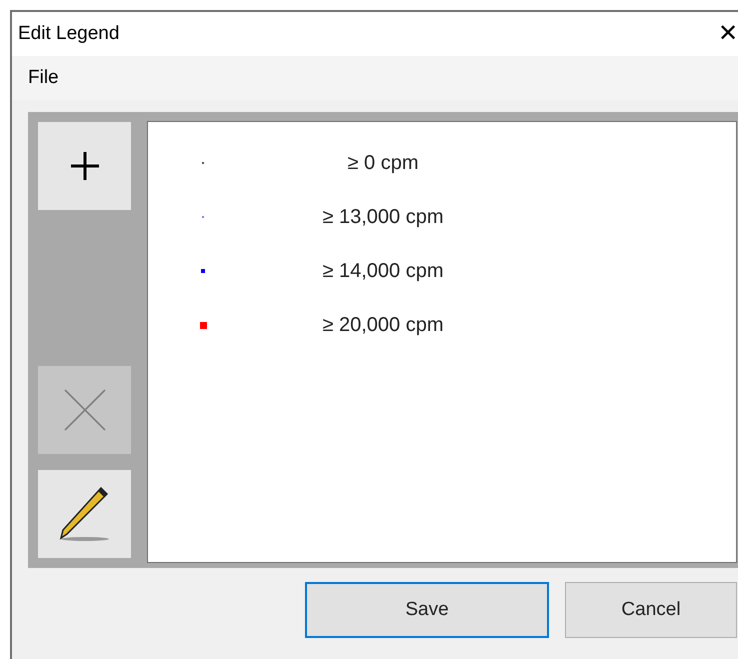  Describe the element at coordinates (651, 610) in the screenshot. I see `cancel-button: Cancel` at that location.